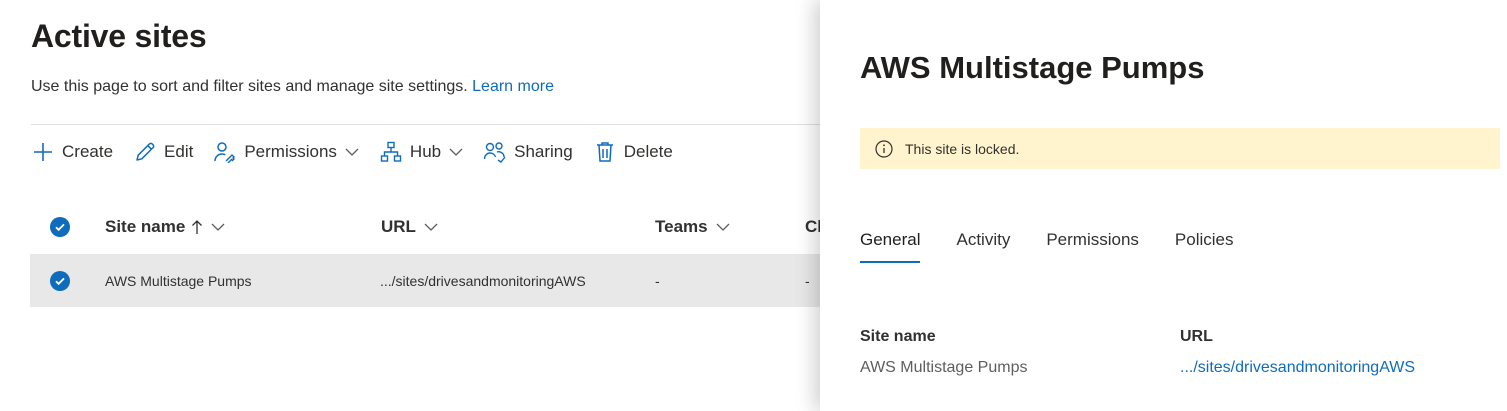 The width and height of the screenshot is (1507, 411). Describe the element at coordinates (648, 151) in the screenshot. I see `delete-label: Delete` at that location.